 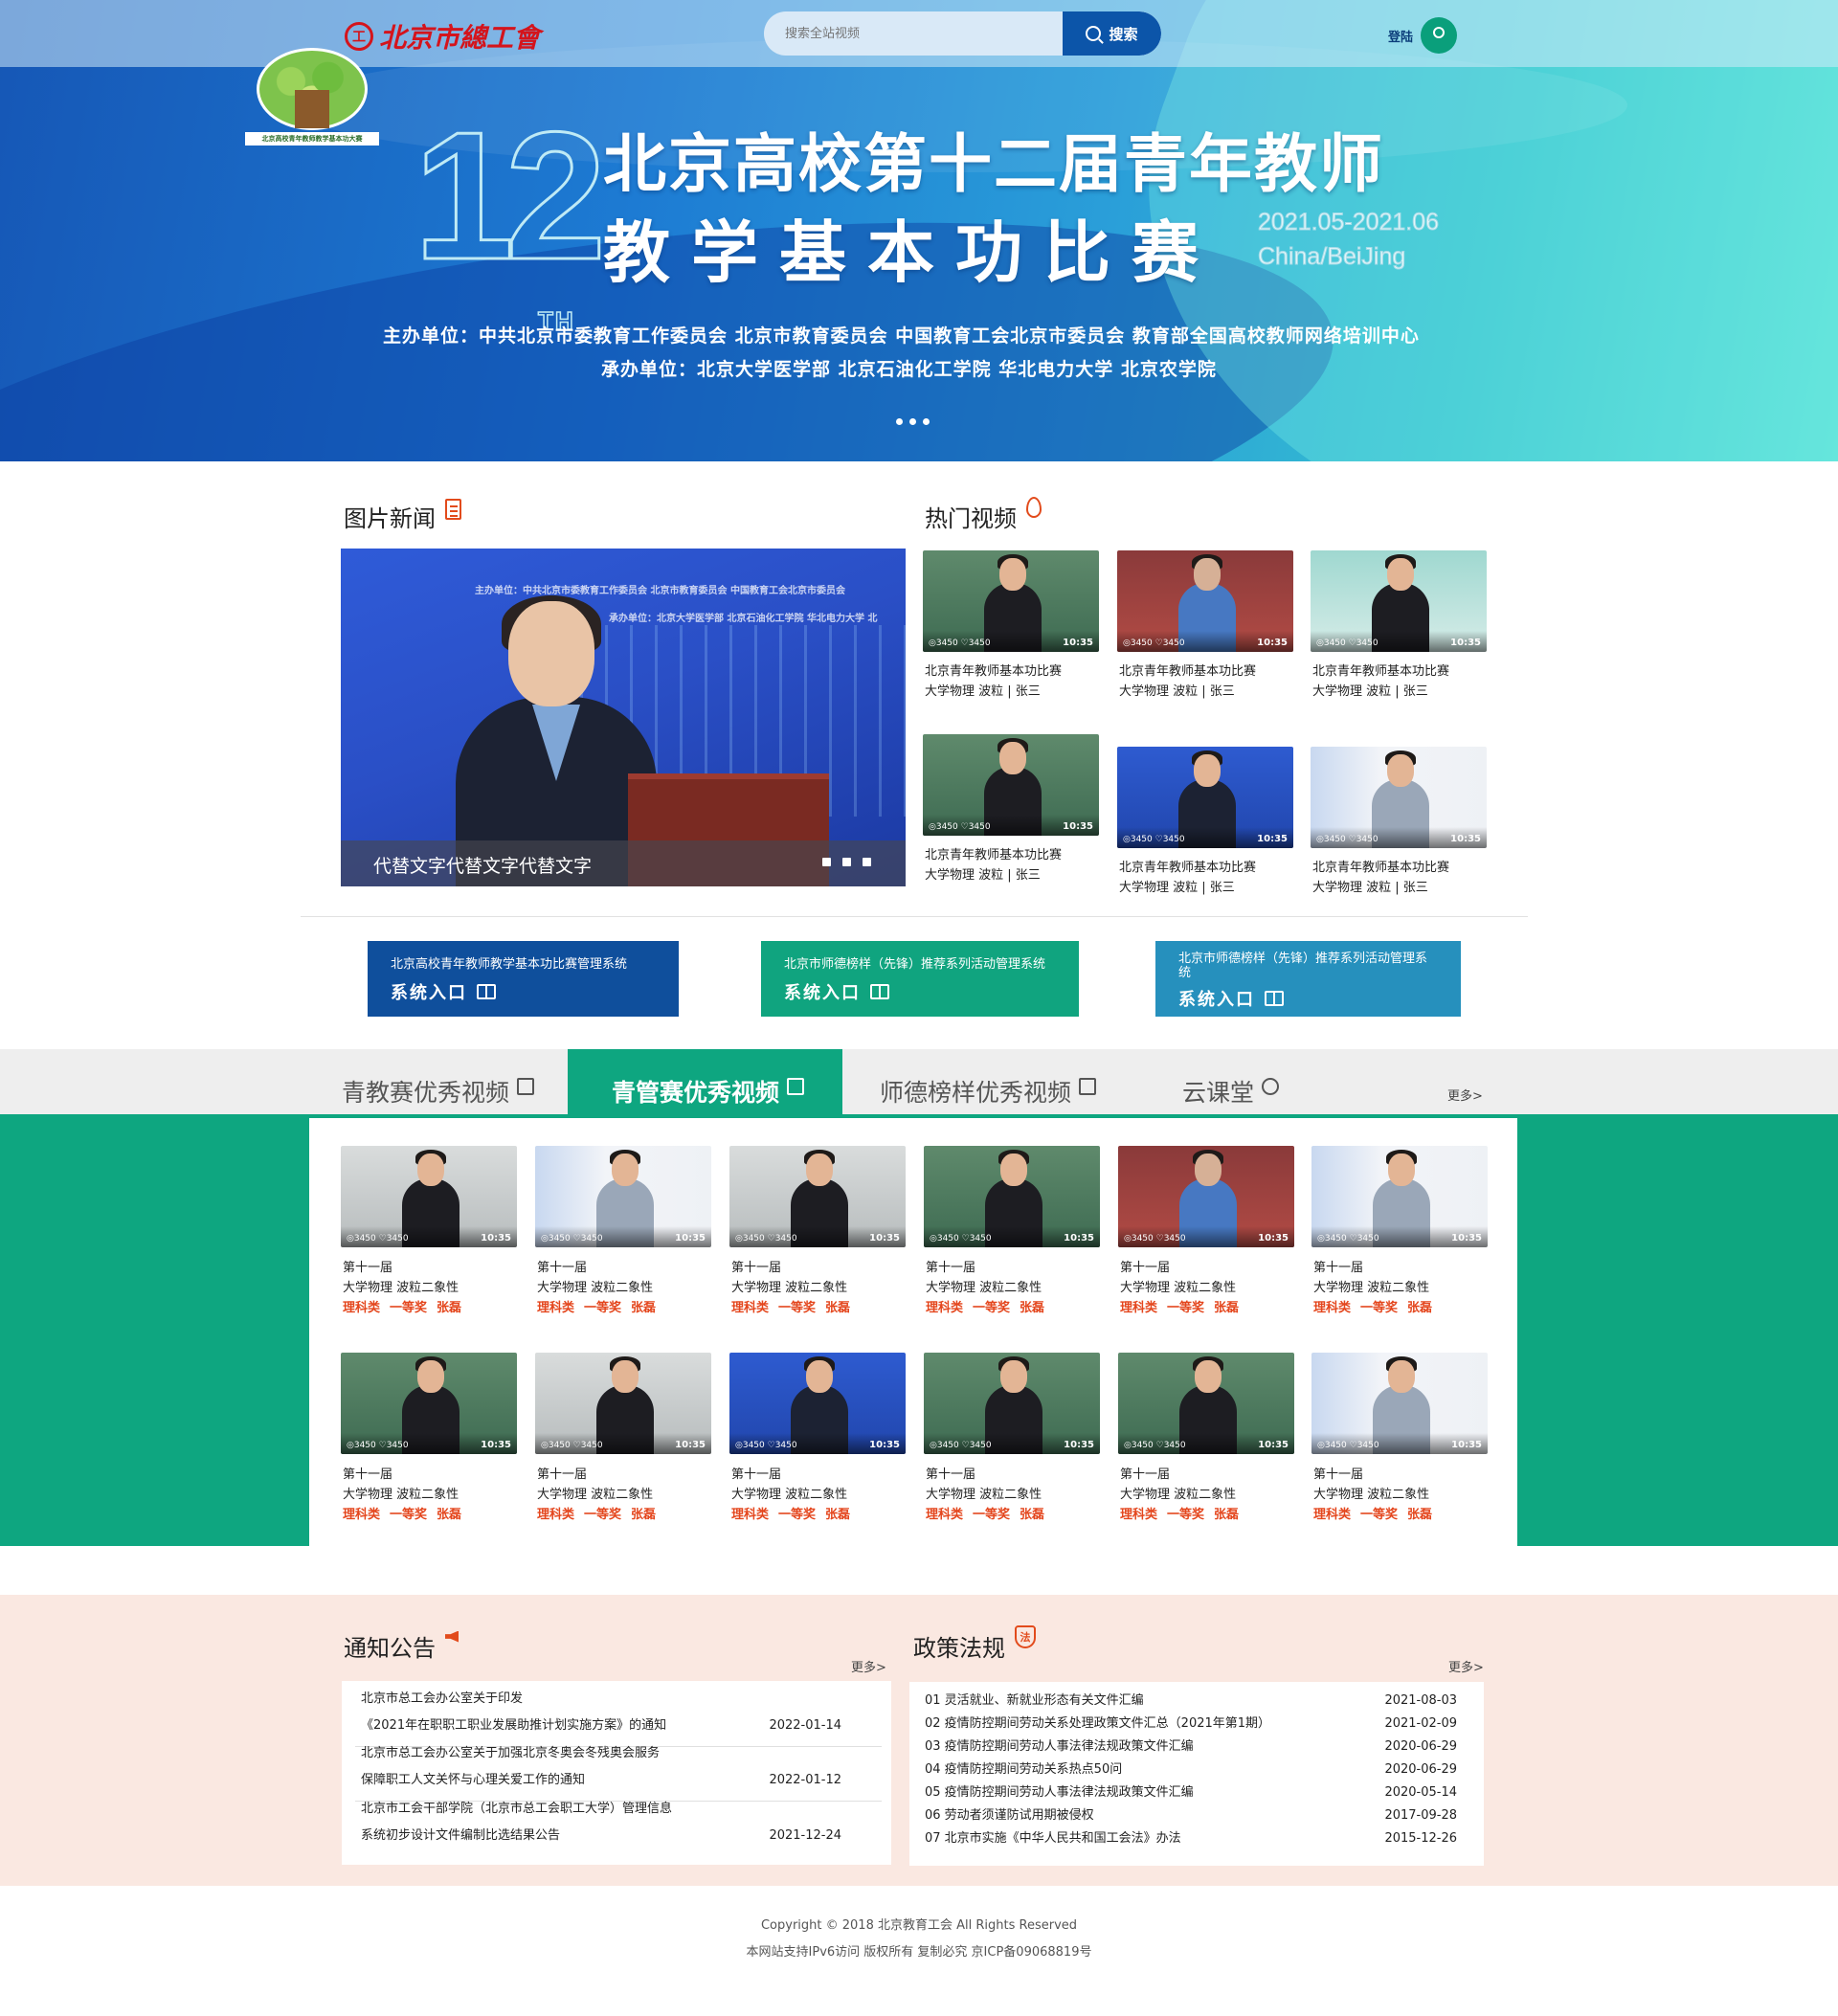 I want to click on video-teacher: 张磊, so click(x=1033, y=1308).